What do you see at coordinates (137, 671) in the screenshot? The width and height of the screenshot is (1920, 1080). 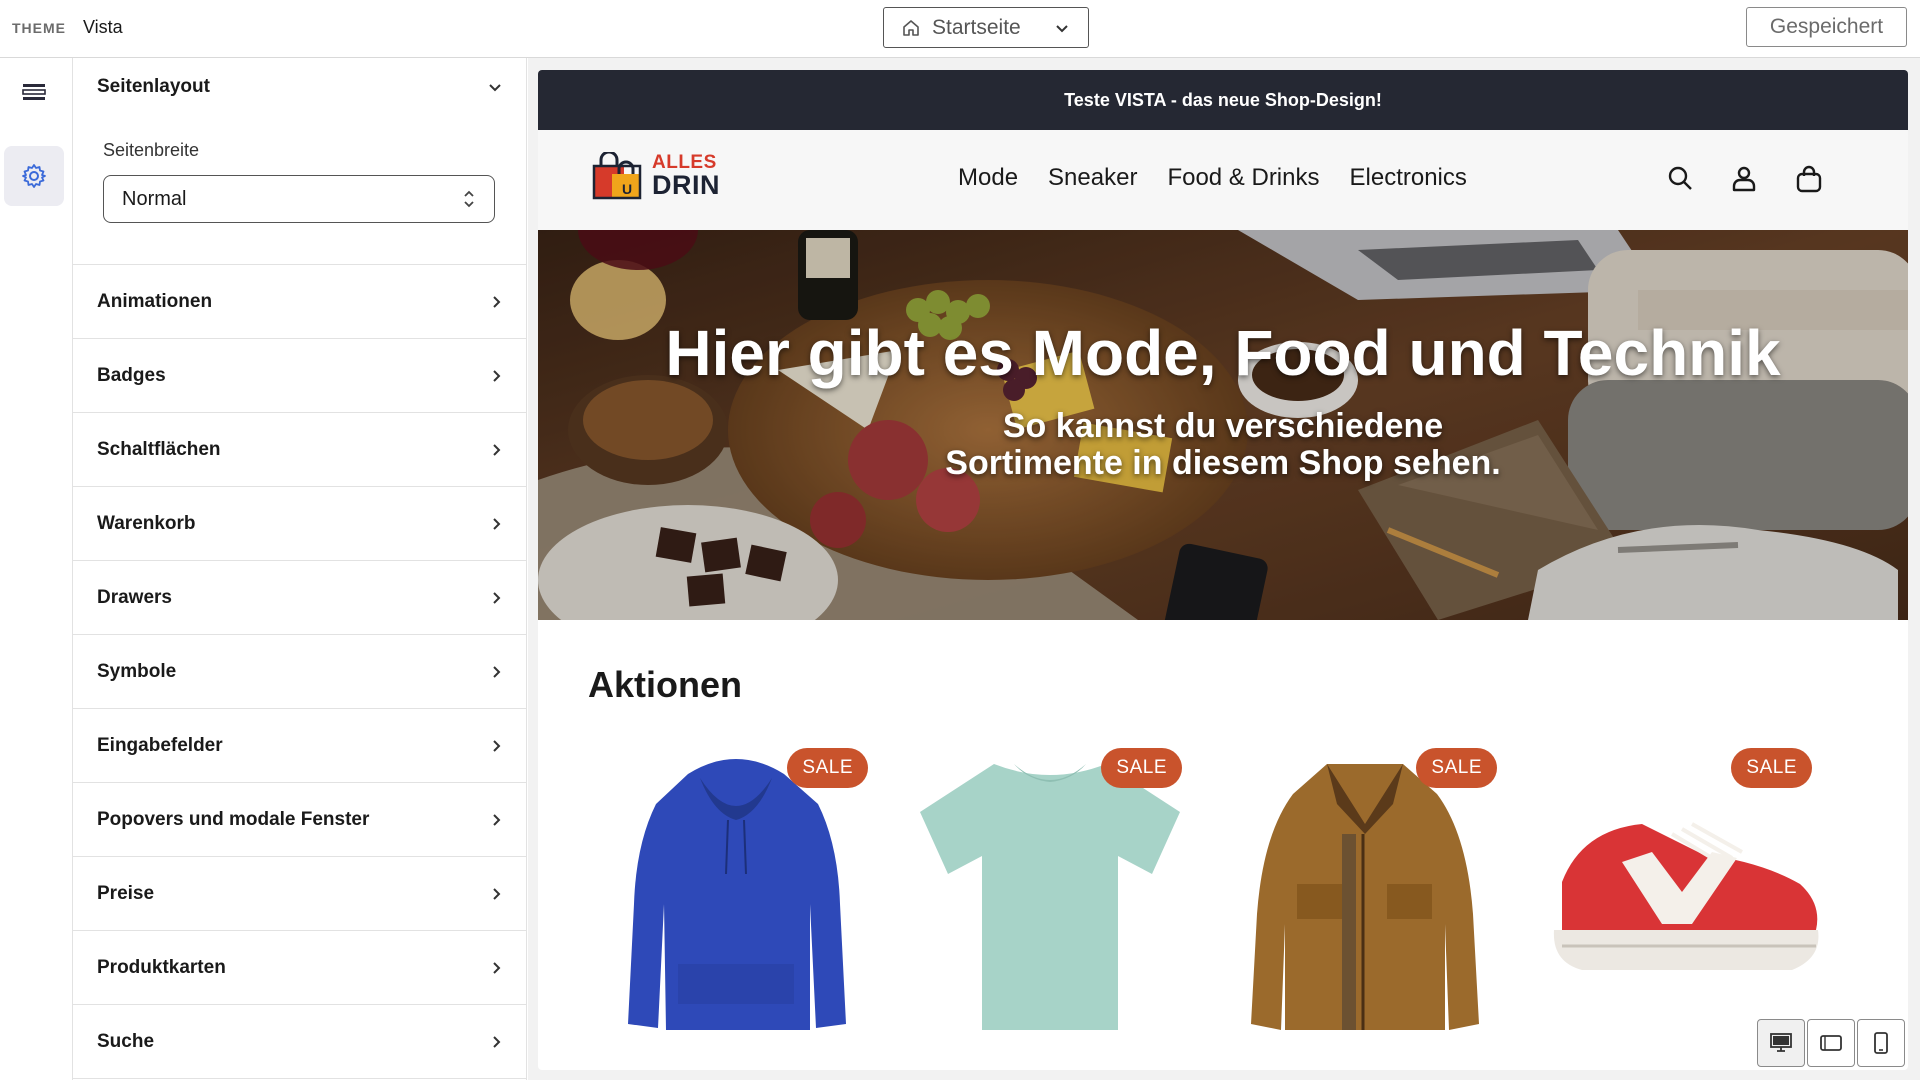 I see `accordion-item-label: Symbole` at bounding box center [137, 671].